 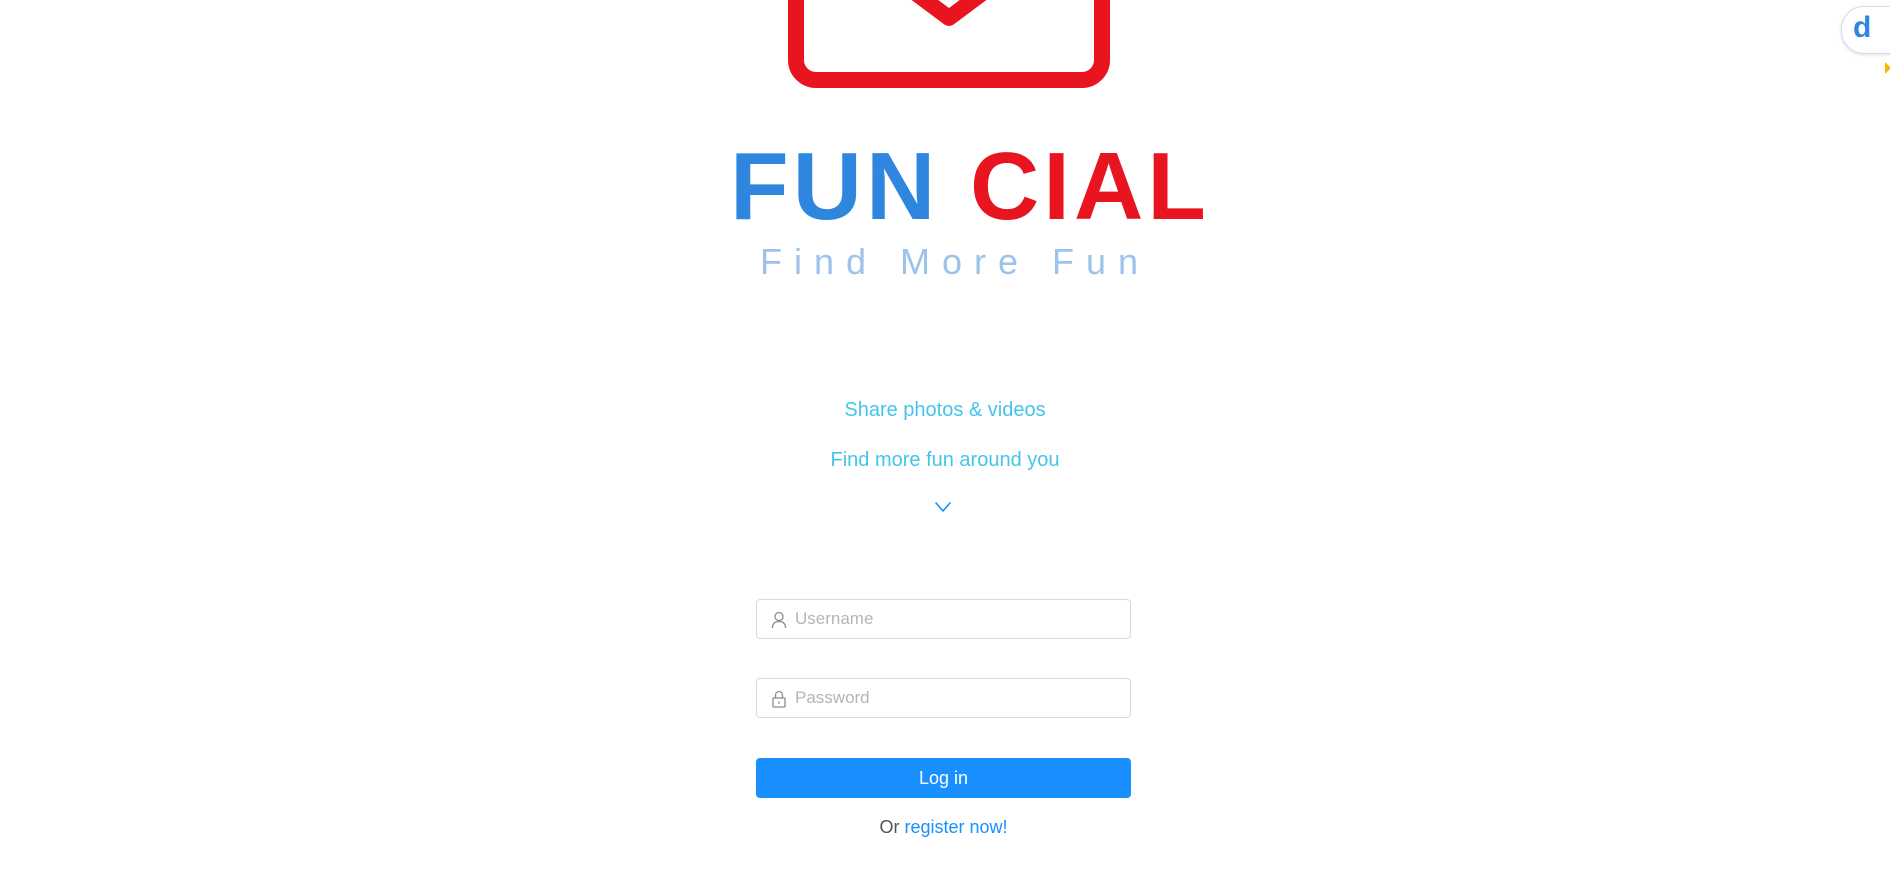 What do you see at coordinates (943, 507) in the screenshot?
I see `chevron-down-icon` at bounding box center [943, 507].